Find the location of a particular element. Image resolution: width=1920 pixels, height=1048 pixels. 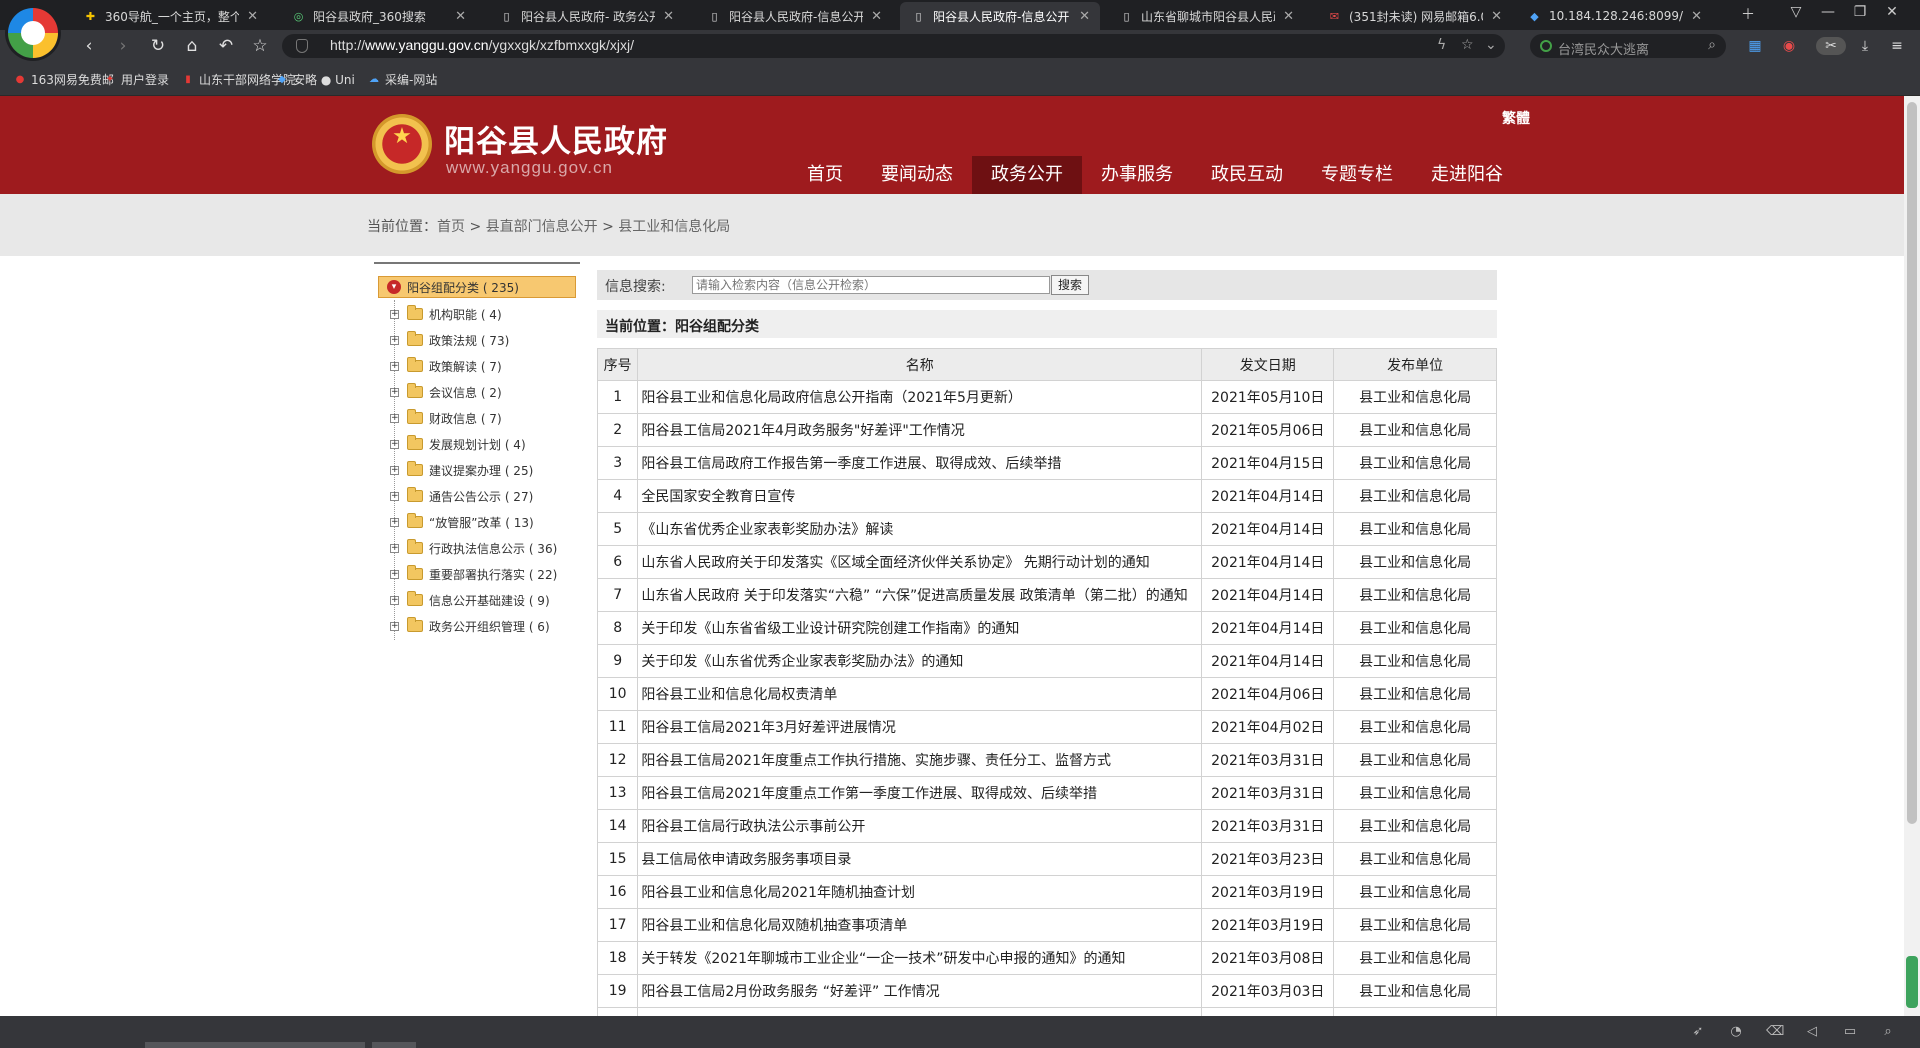

row-title-link: 阳谷县工业和信息化局政府信息公开指南（2021年5月更新） is located at coordinates (920, 397).